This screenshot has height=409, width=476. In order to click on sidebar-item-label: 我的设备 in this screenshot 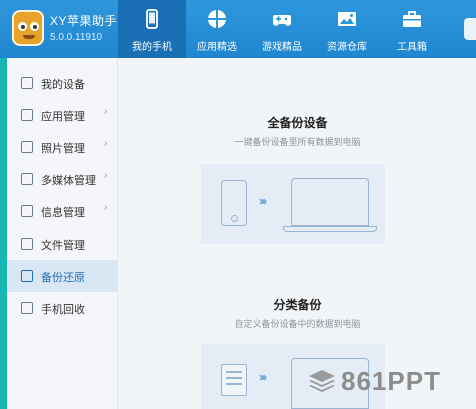, I will do `click(63, 85)`.